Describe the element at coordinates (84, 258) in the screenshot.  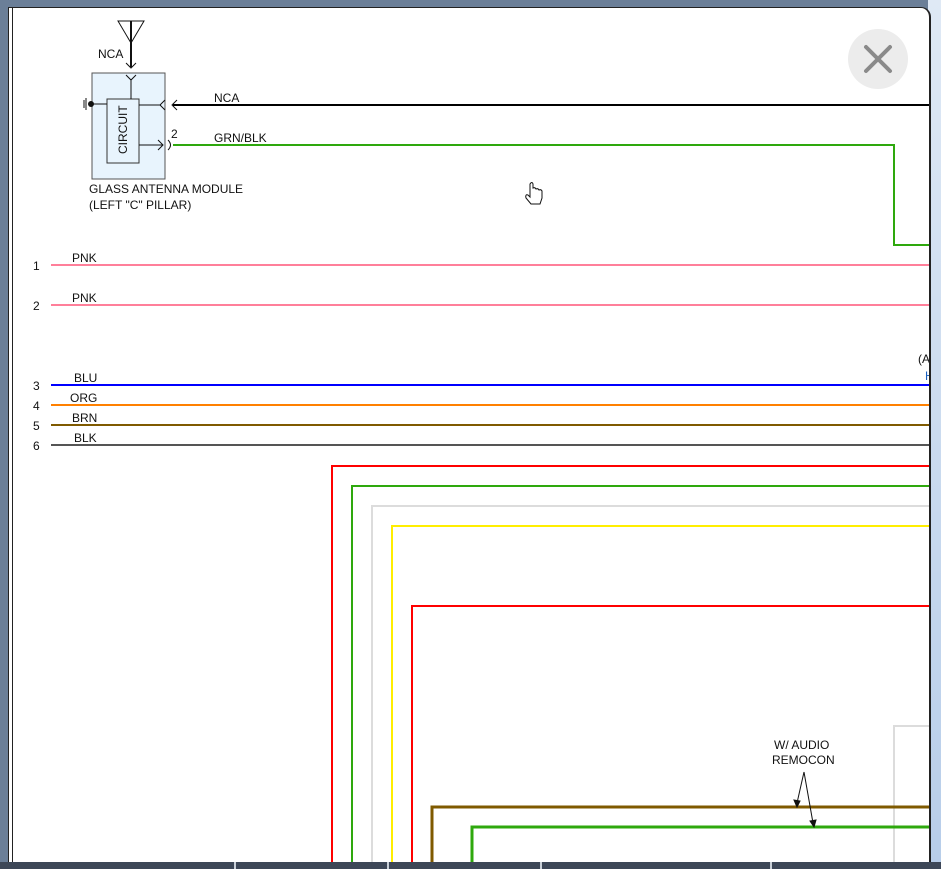
I see `wire-label-1: PNK` at that location.